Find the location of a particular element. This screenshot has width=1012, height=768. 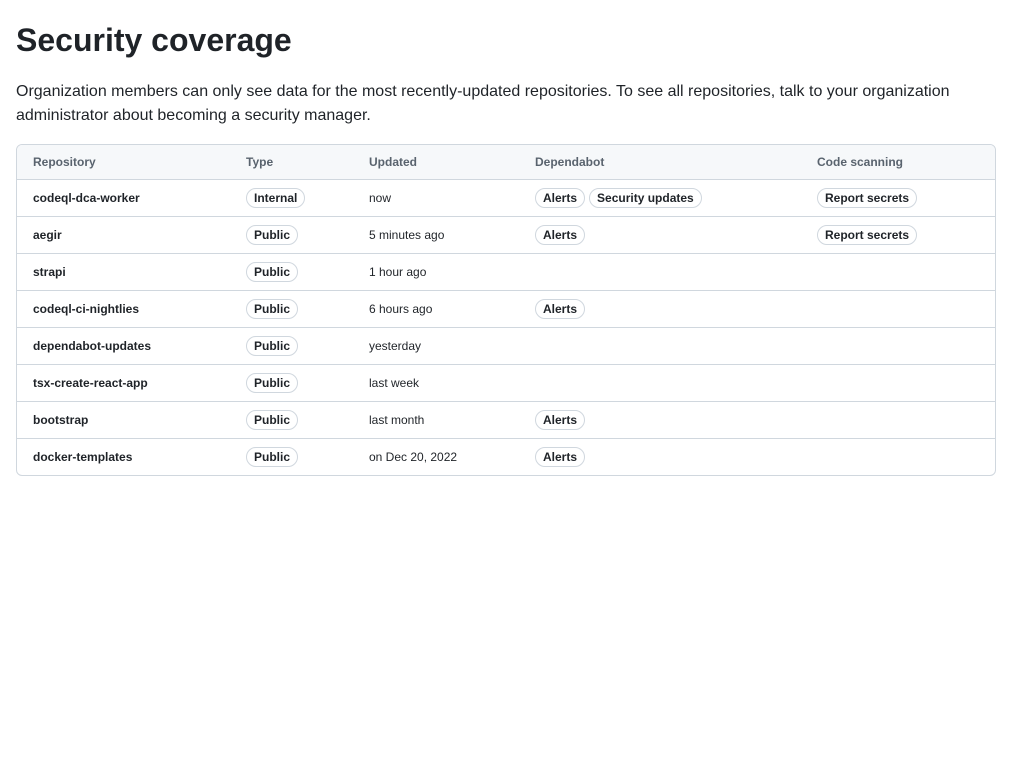

updated-time: 1 hour ago is located at coordinates (436, 272).